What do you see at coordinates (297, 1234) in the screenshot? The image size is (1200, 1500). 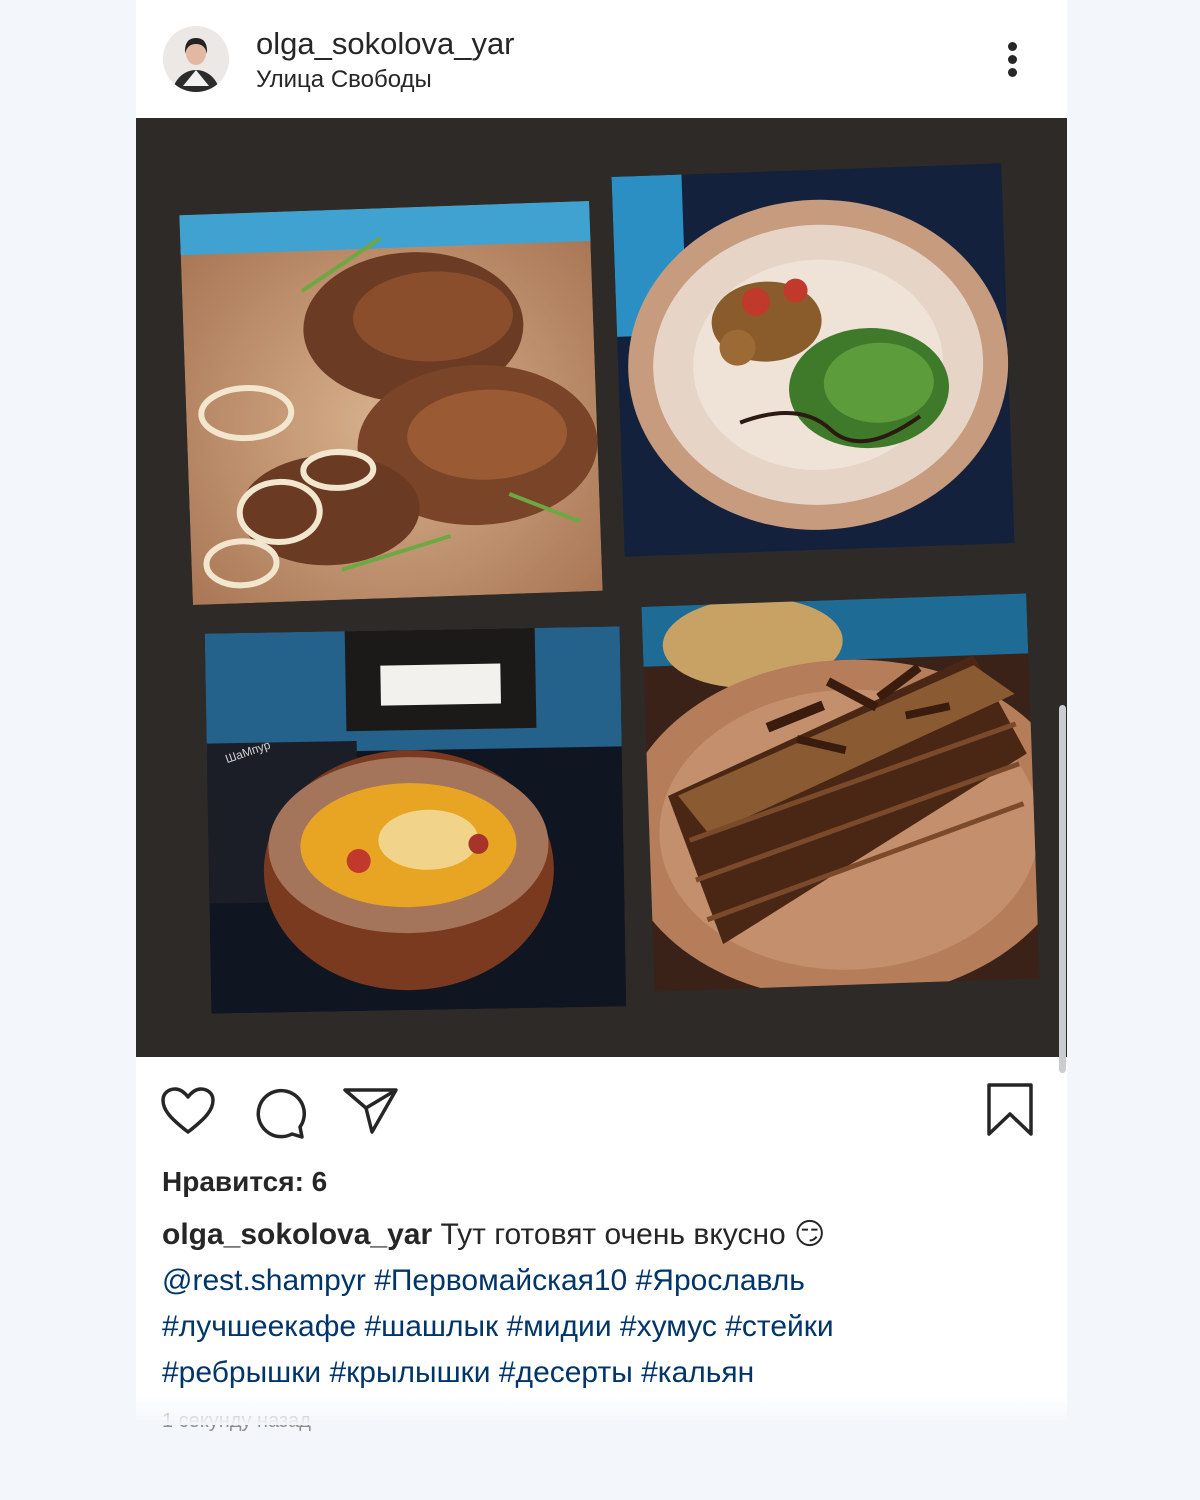 I see `caption-username: olga_sokolova_yar` at bounding box center [297, 1234].